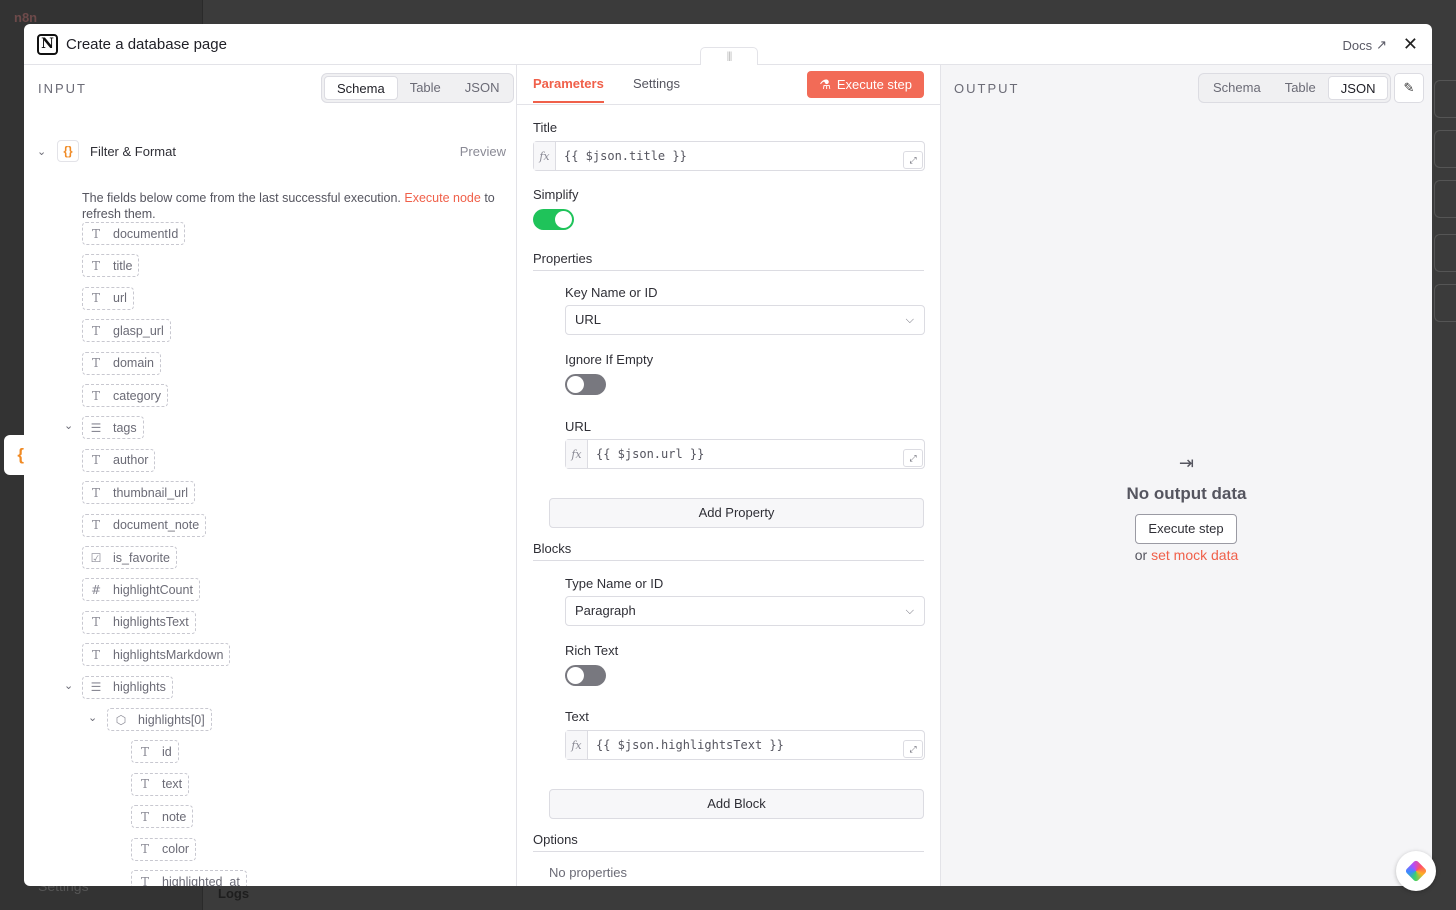 This screenshot has height=910, width=1456. Describe the element at coordinates (113, 428) in the screenshot. I see `schema-field: ☰ tags` at that location.